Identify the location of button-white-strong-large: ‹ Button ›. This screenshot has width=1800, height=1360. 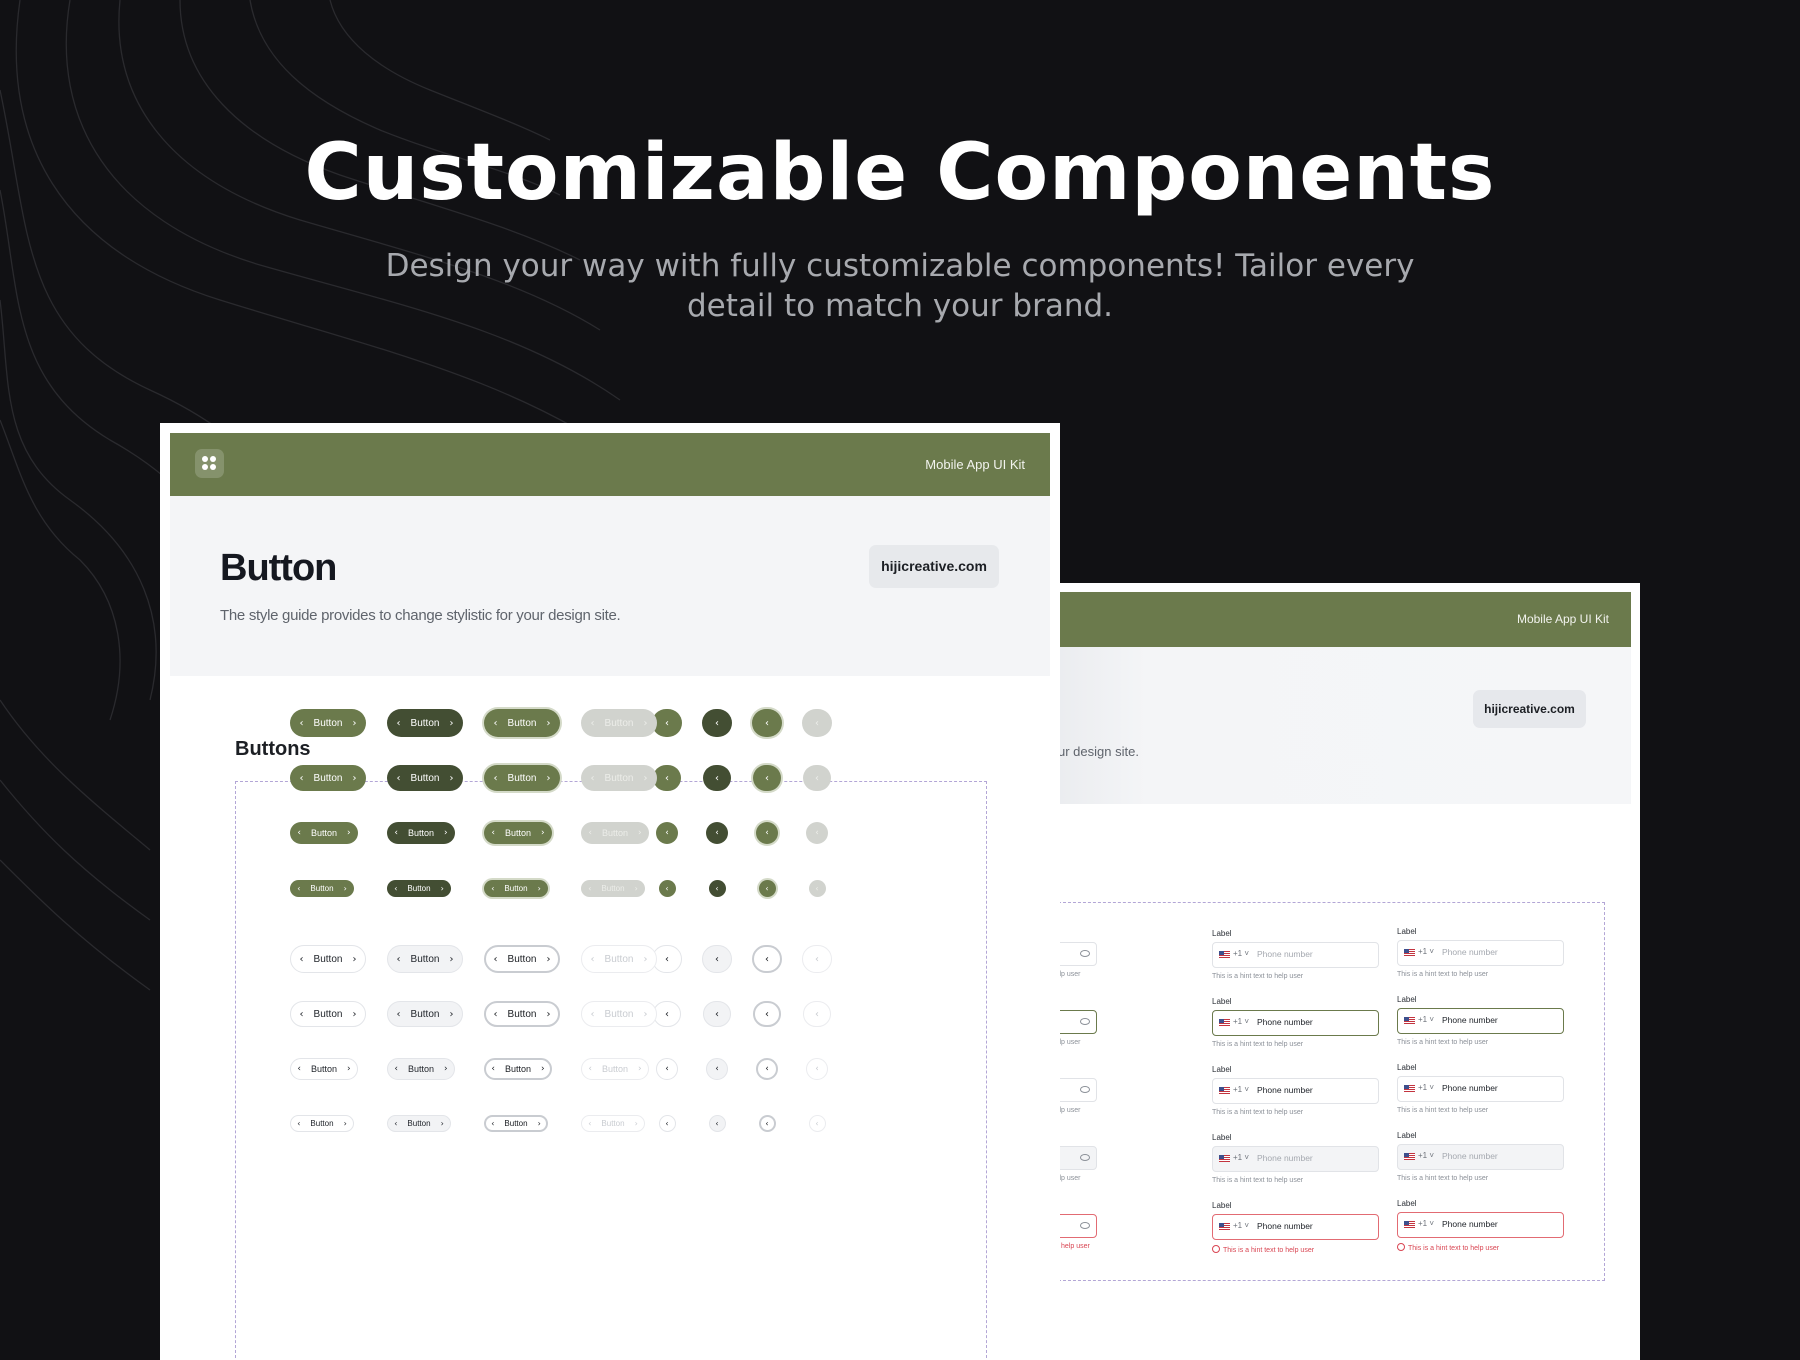
(522, 959).